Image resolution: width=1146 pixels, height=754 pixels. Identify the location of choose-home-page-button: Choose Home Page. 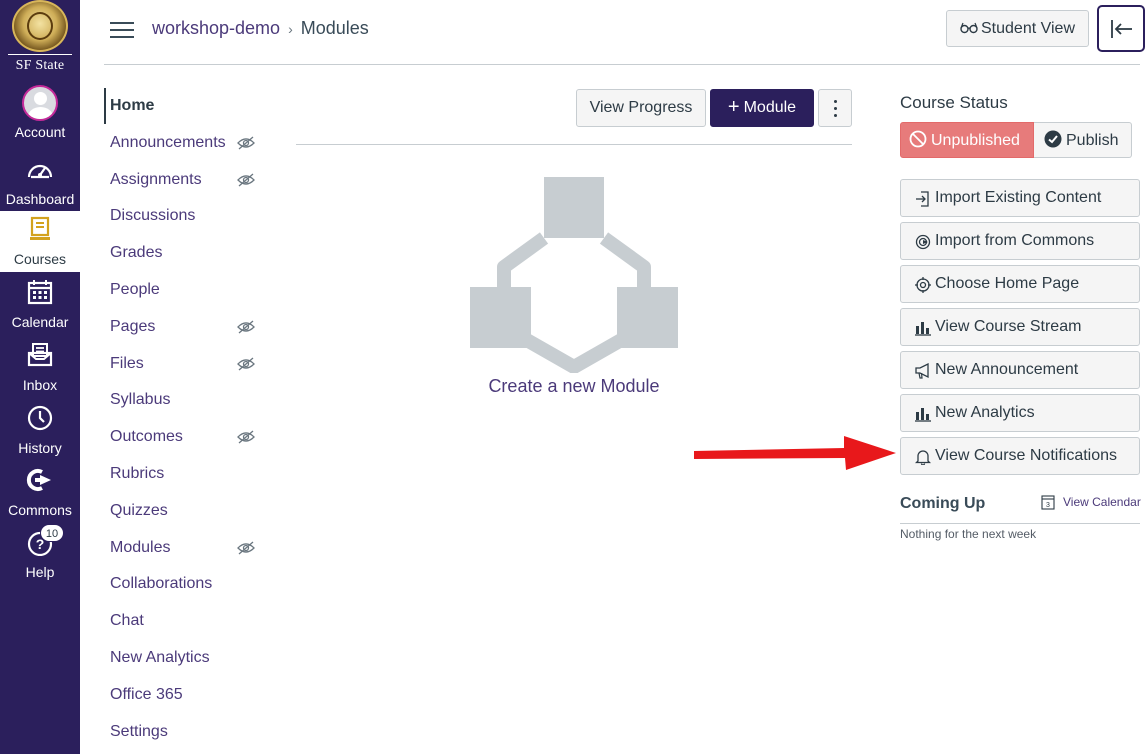
(1020, 284).